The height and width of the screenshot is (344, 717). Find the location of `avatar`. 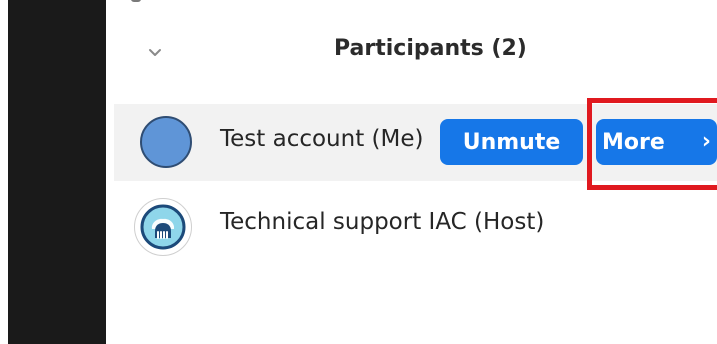

avatar is located at coordinates (166, 142).